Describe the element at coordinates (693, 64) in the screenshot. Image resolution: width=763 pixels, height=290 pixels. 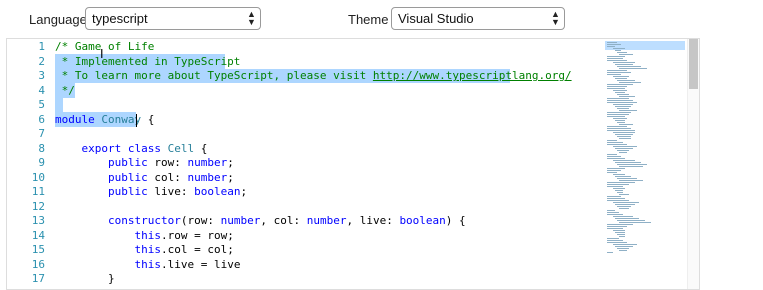
I see `scrollbar-thumb` at that location.